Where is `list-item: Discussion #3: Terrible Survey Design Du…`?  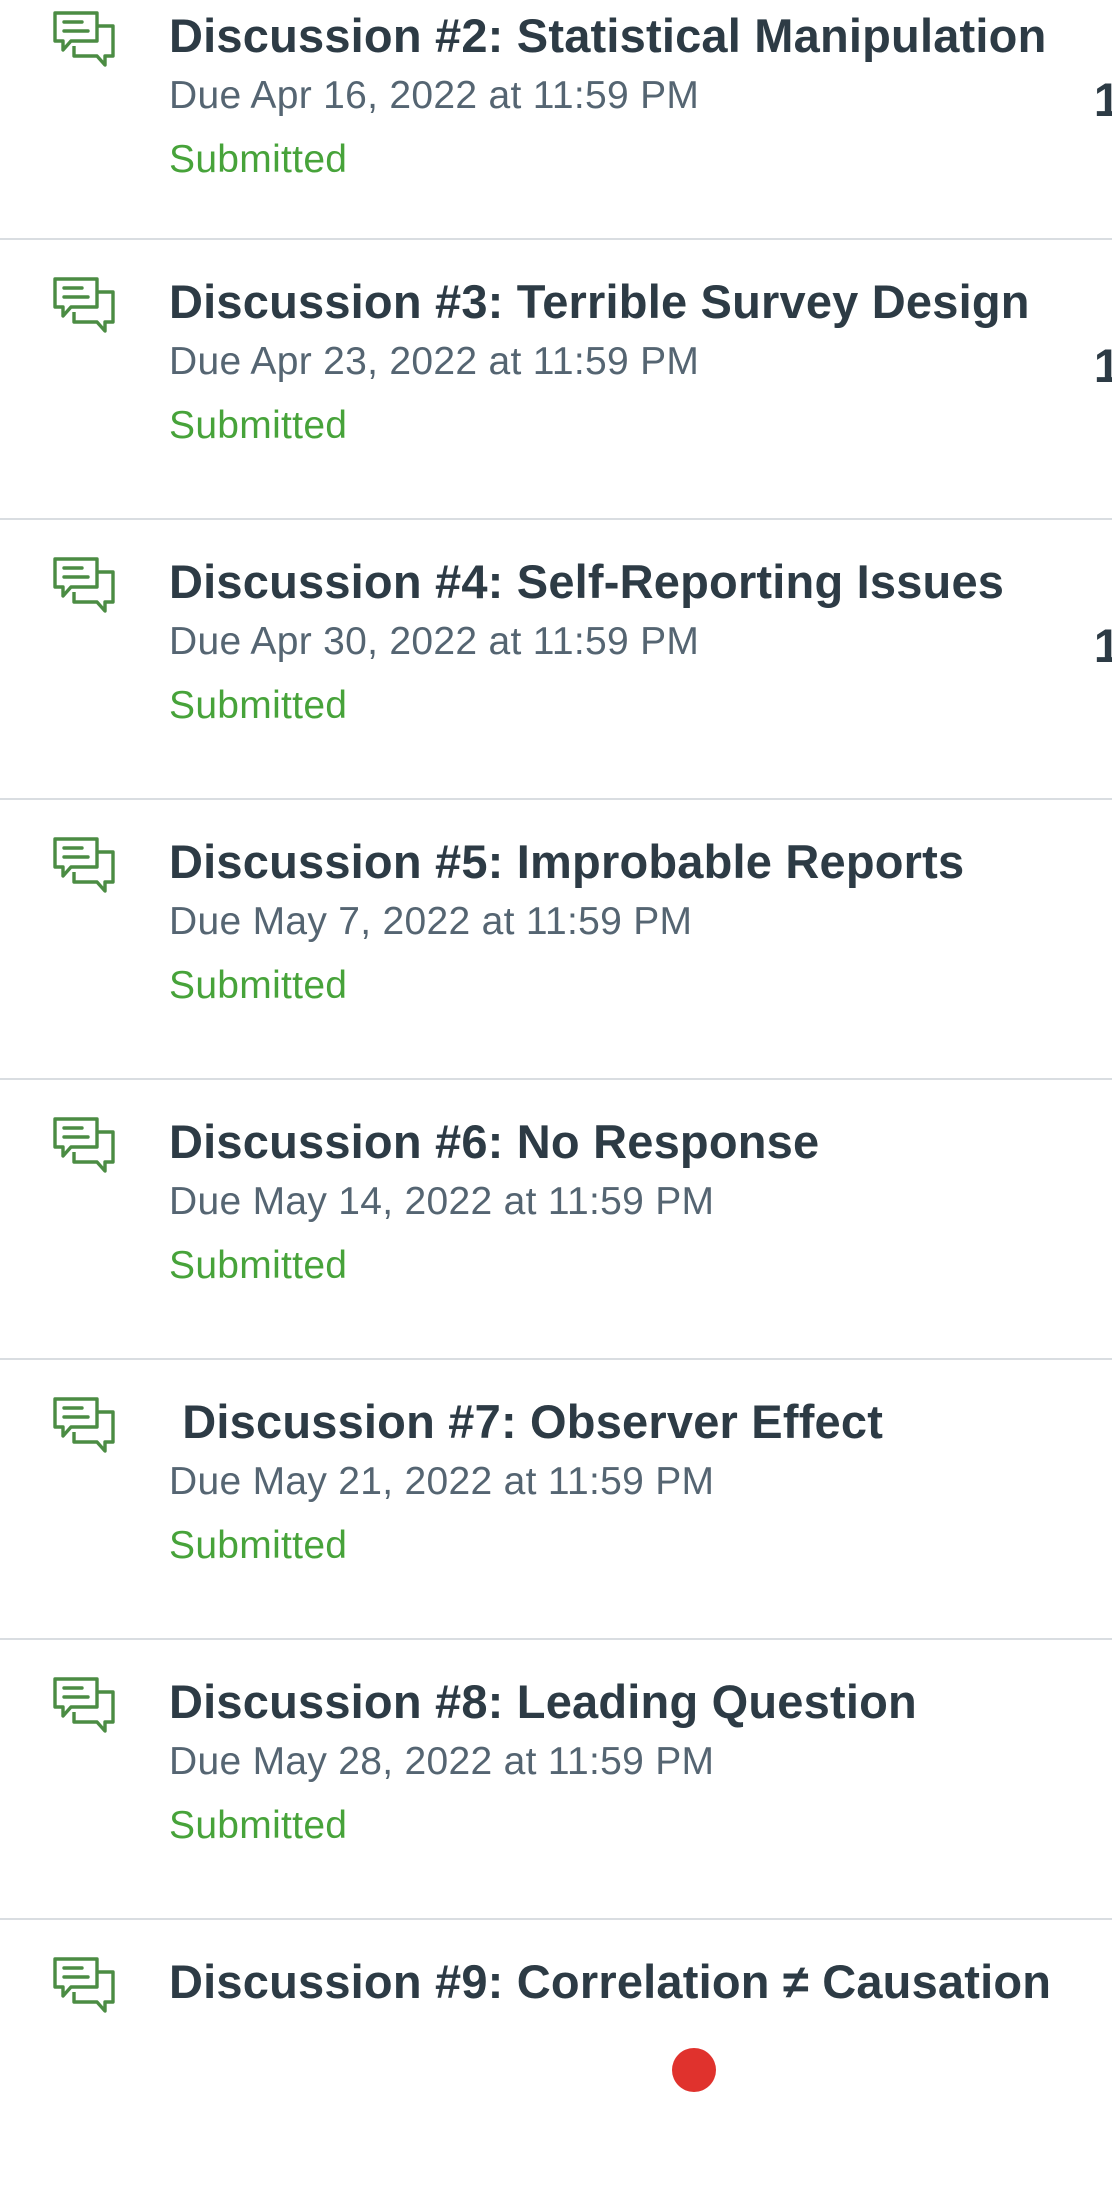 list-item: Discussion #3: Terrible Survey Design Du… is located at coordinates (556, 380).